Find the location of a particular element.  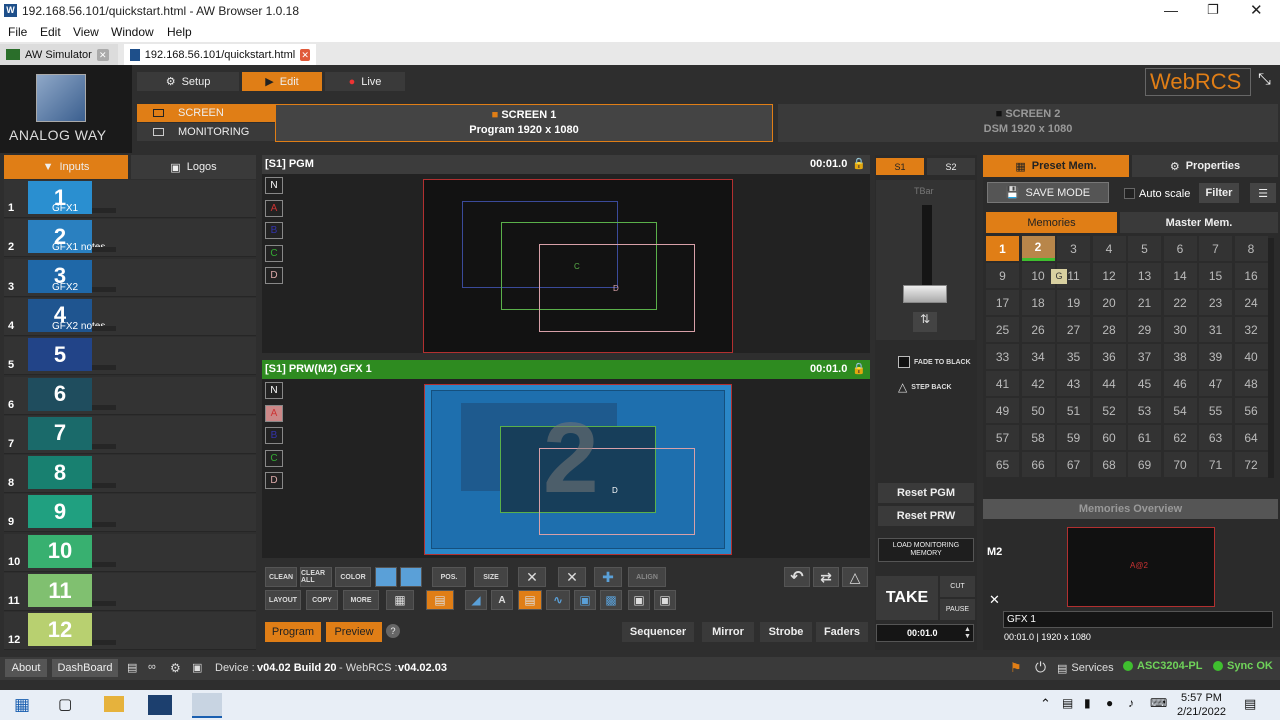

memory-slot: 56 is located at coordinates (1251, 410).